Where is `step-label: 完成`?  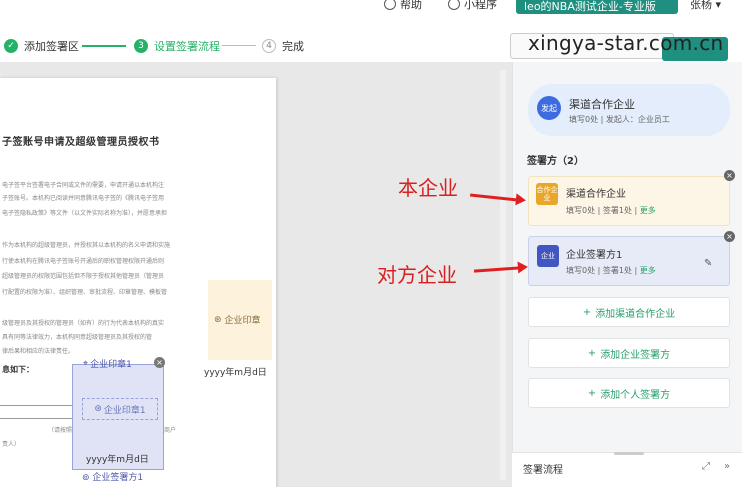
step-label: 完成 is located at coordinates (293, 46).